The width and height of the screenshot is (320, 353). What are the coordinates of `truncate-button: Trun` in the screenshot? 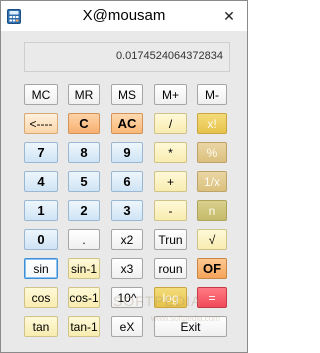 It's located at (170, 239).